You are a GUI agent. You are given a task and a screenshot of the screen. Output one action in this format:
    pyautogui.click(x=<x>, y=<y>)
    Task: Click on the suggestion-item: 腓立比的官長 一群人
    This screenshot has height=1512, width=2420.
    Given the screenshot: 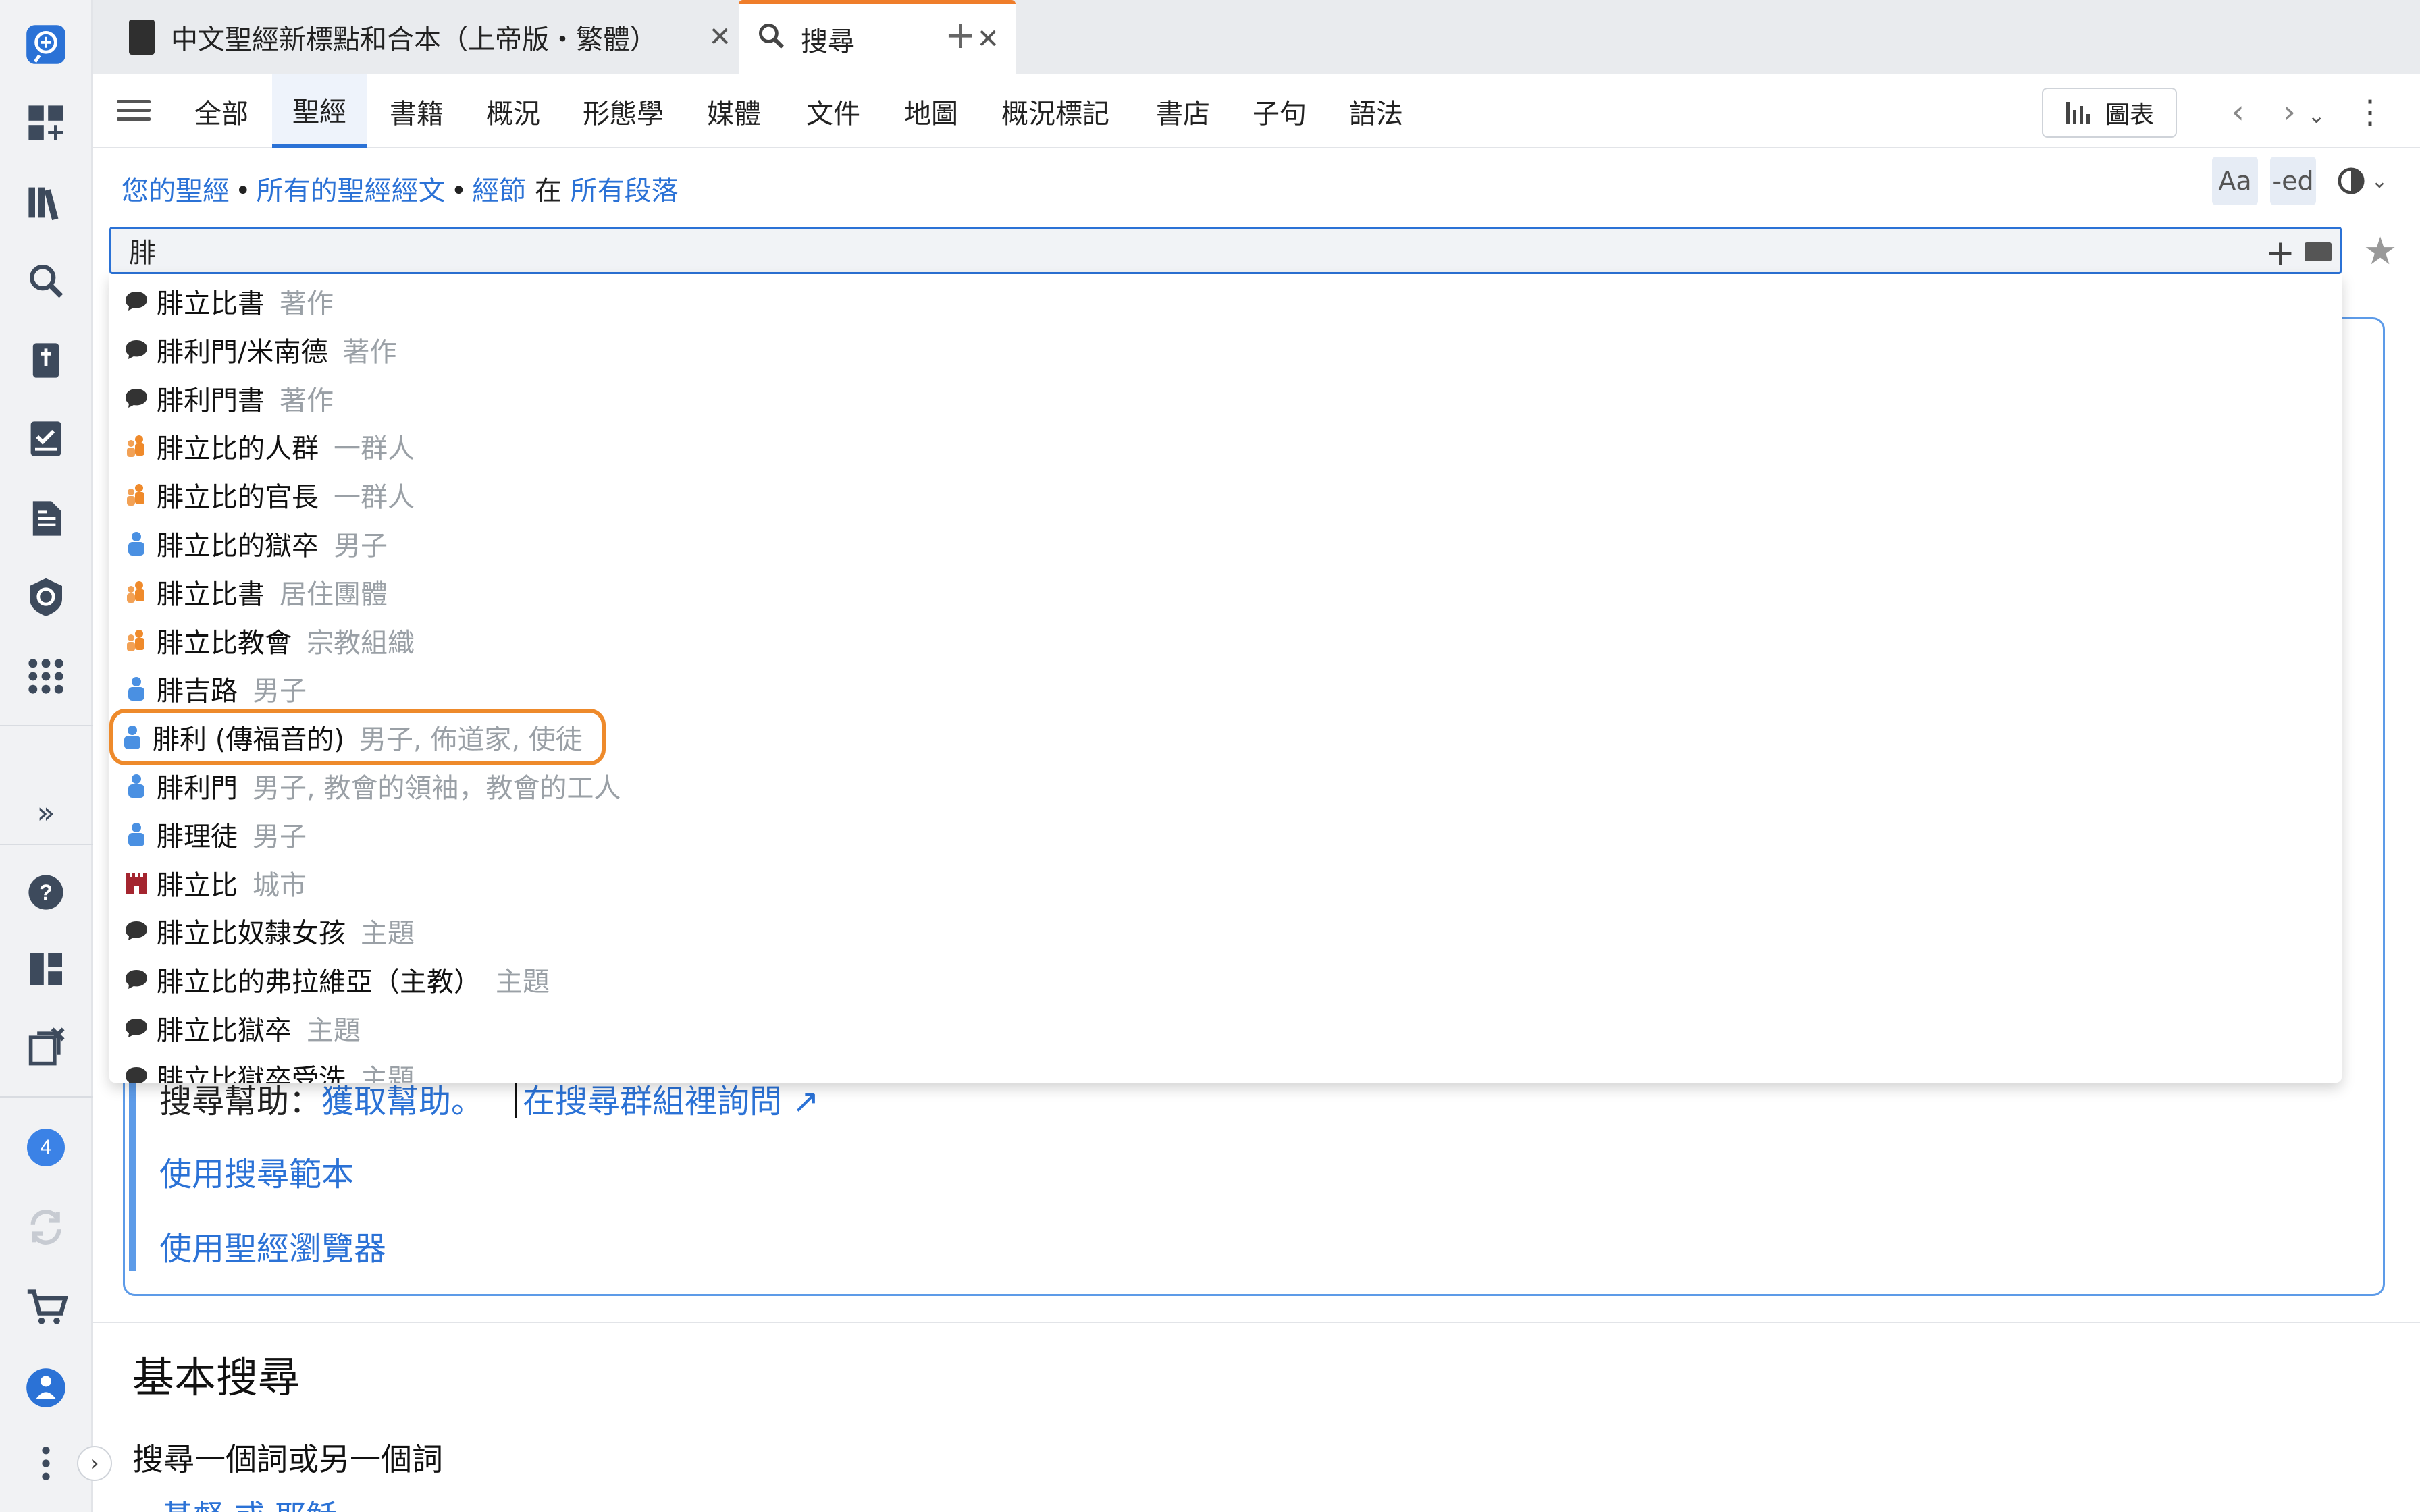 What is the action you would take?
    pyautogui.click(x=269, y=494)
    